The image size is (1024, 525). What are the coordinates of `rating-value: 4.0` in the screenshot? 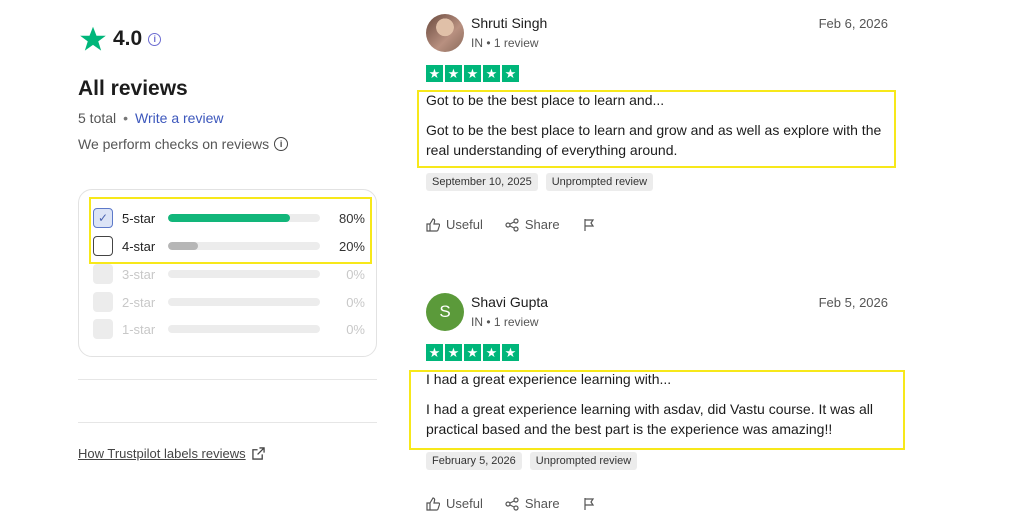 It's located at (128, 38).